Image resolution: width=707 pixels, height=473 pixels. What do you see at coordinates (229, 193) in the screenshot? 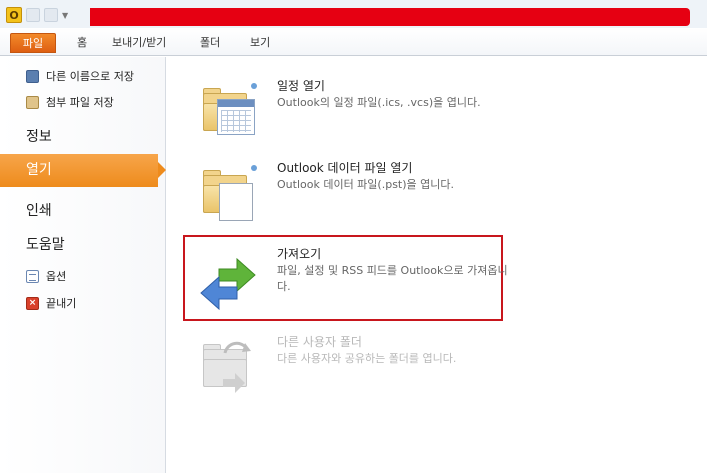
I see `data-file-folder-icon` at bounding box center [229, 193].